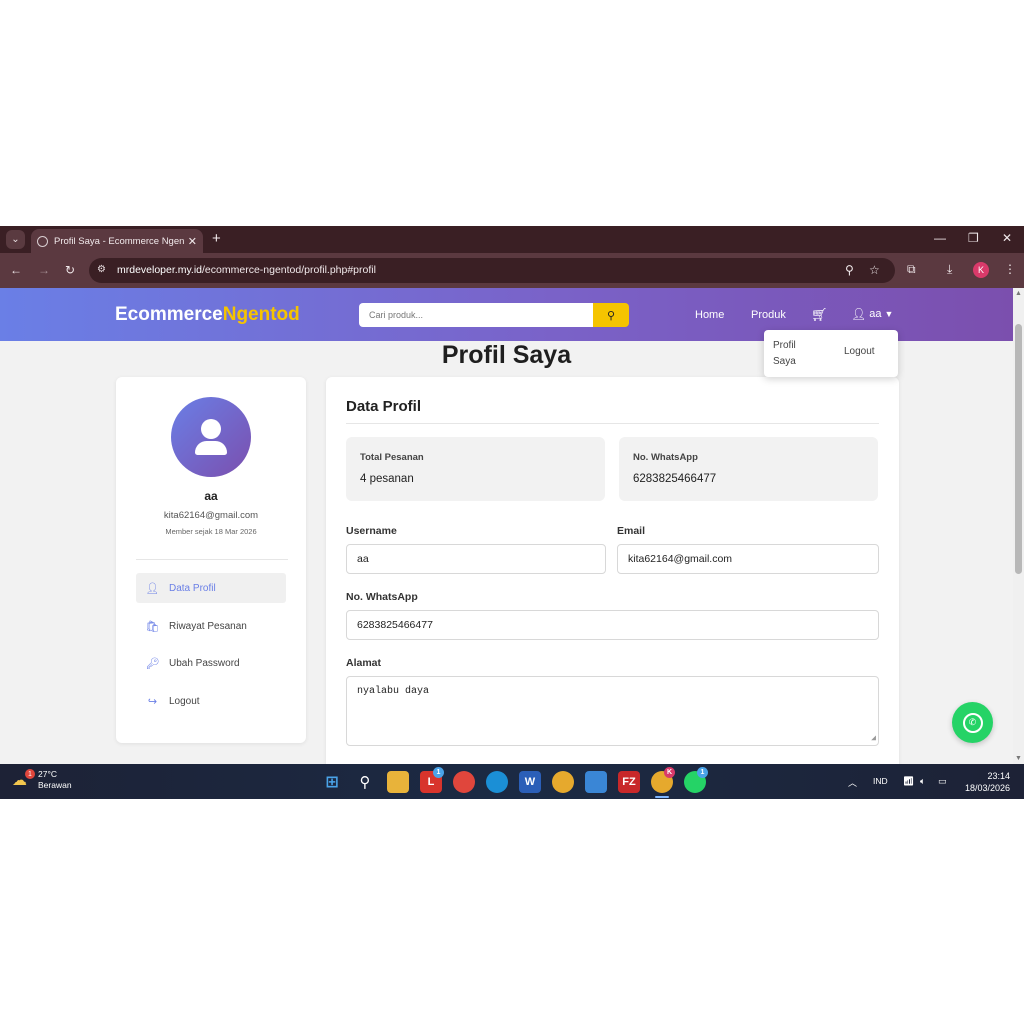 The height and width of the screenshot is (1024, 1024). I want to click on user-dropdown-menu: Profil Saya Logout, so click(831, 353).